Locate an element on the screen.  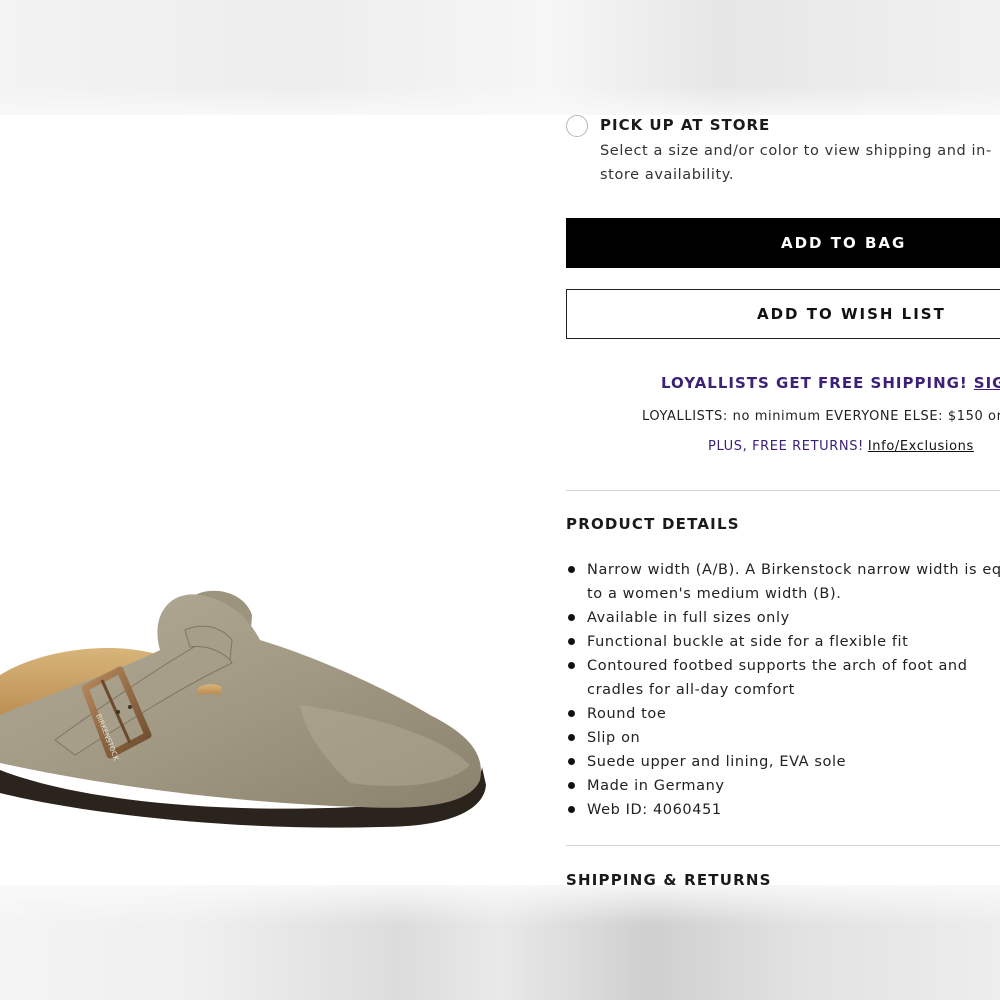
info-exclusions-link: Info/Exclusions is located at coordinates (921, 446).